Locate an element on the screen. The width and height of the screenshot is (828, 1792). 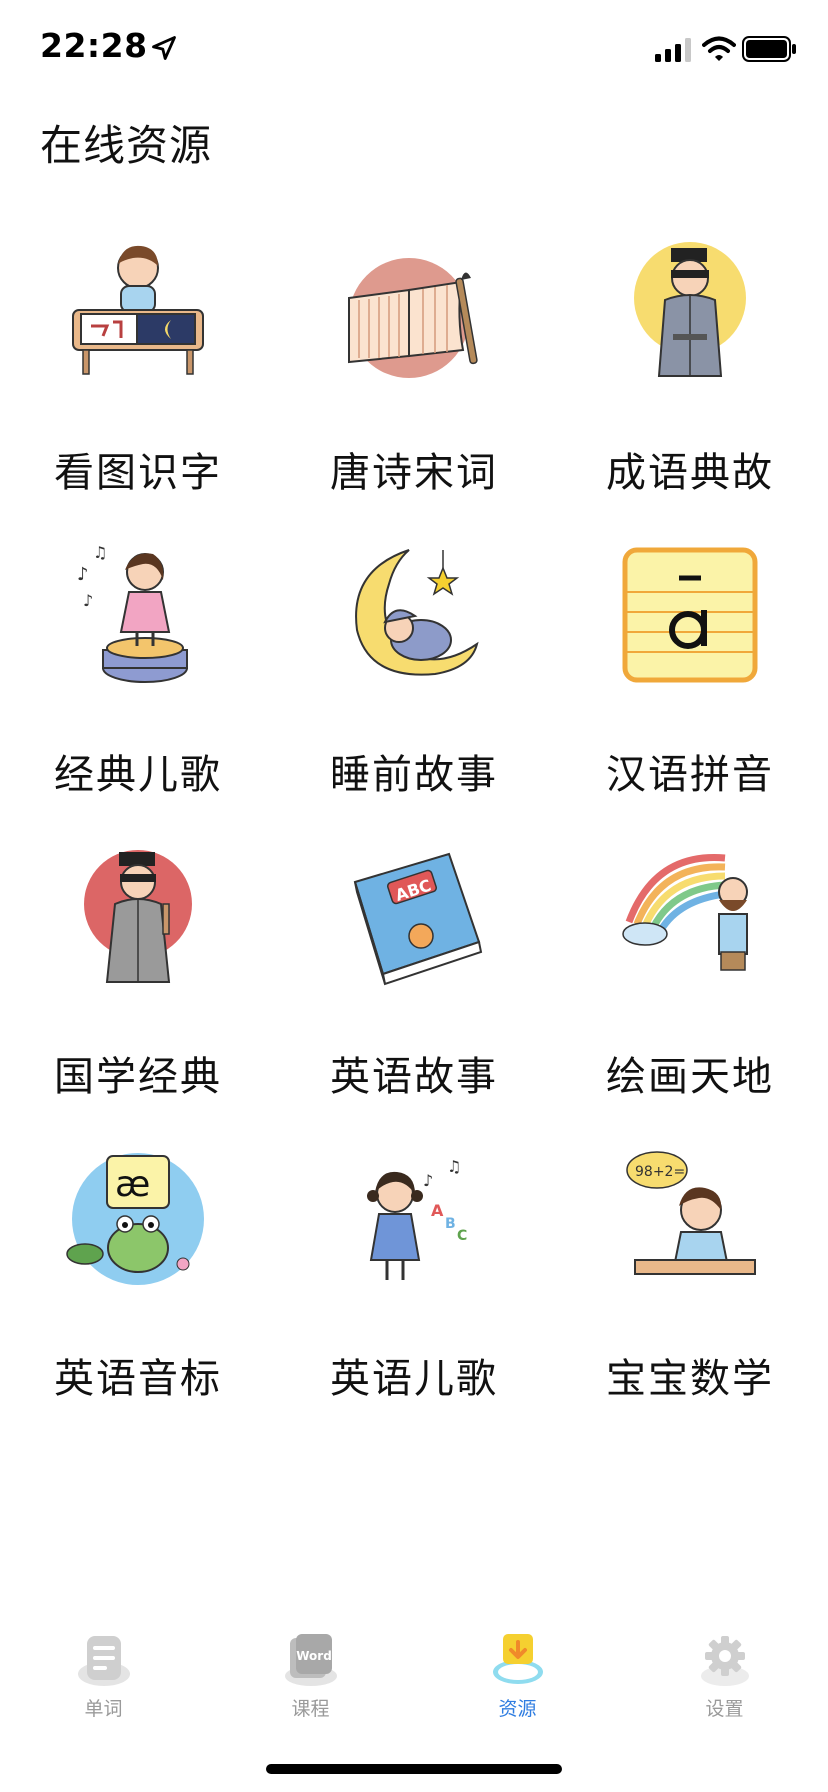
resource-tile-english-phonetics: æ 英语音标 is located at coordinates (138, 1296).